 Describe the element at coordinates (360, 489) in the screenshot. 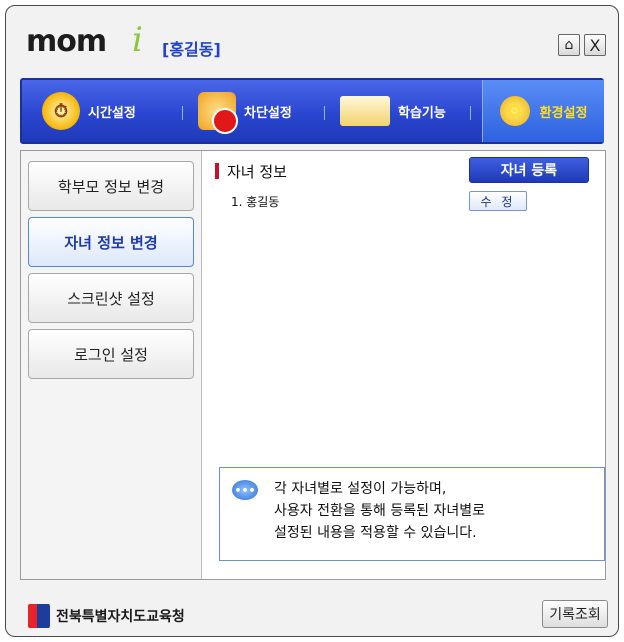

I see `info-text-line: 각 자녀별로 설정이 가능하며,` at that location.